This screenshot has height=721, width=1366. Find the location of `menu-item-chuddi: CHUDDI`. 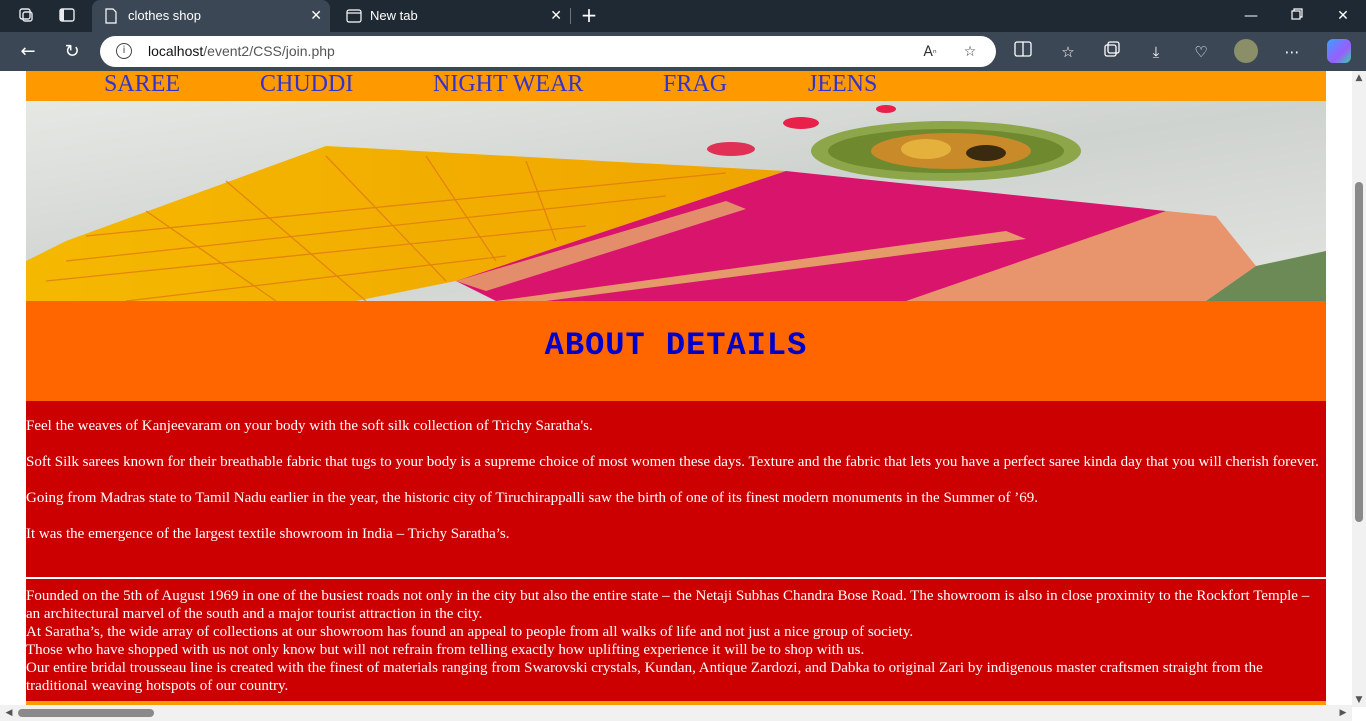

menu-item-chuddi: CHUDDI is located at coordinates (306, 84).